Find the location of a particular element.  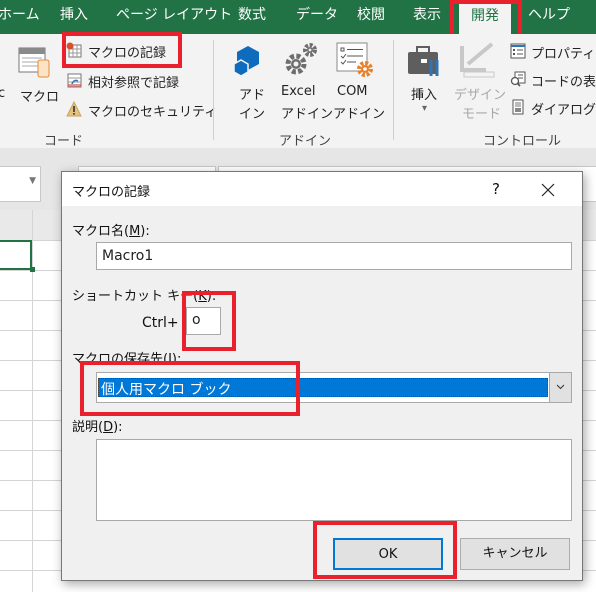

help-button: ? is located at coordinates (496, 189).